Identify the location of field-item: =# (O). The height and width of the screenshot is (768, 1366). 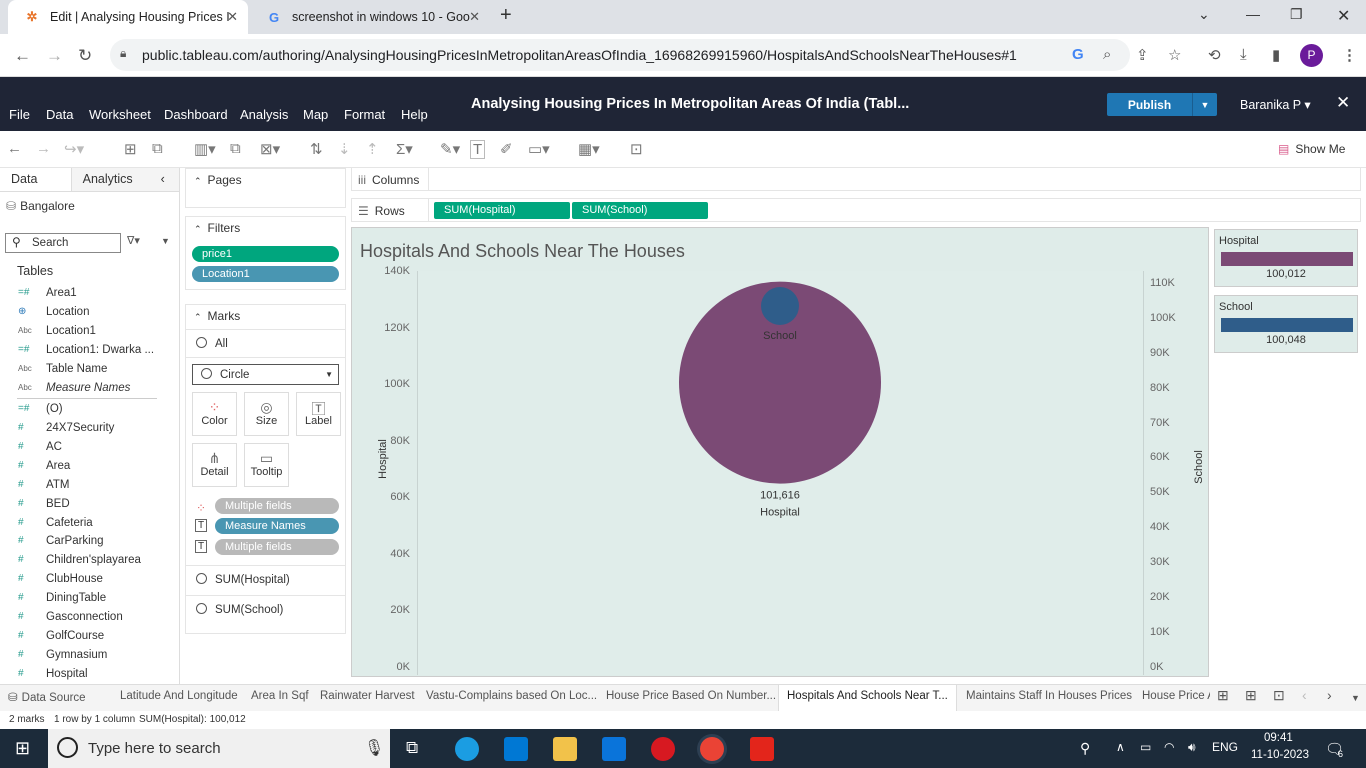
(90, 408).